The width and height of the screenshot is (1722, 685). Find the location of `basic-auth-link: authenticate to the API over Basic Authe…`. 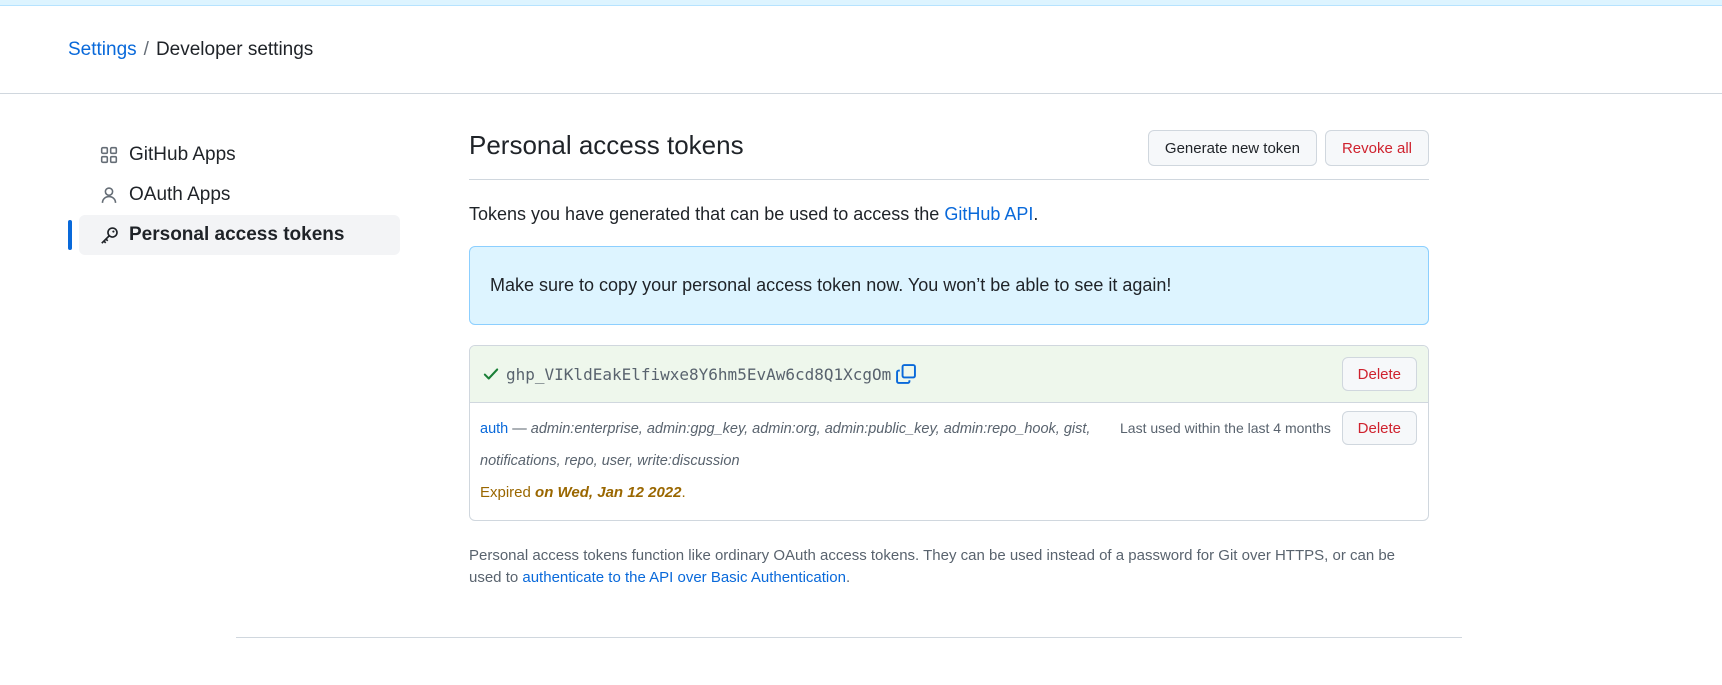

basic-auth-link: authenticate to the API over Basic Authe… is located at coordinates (684, 577).